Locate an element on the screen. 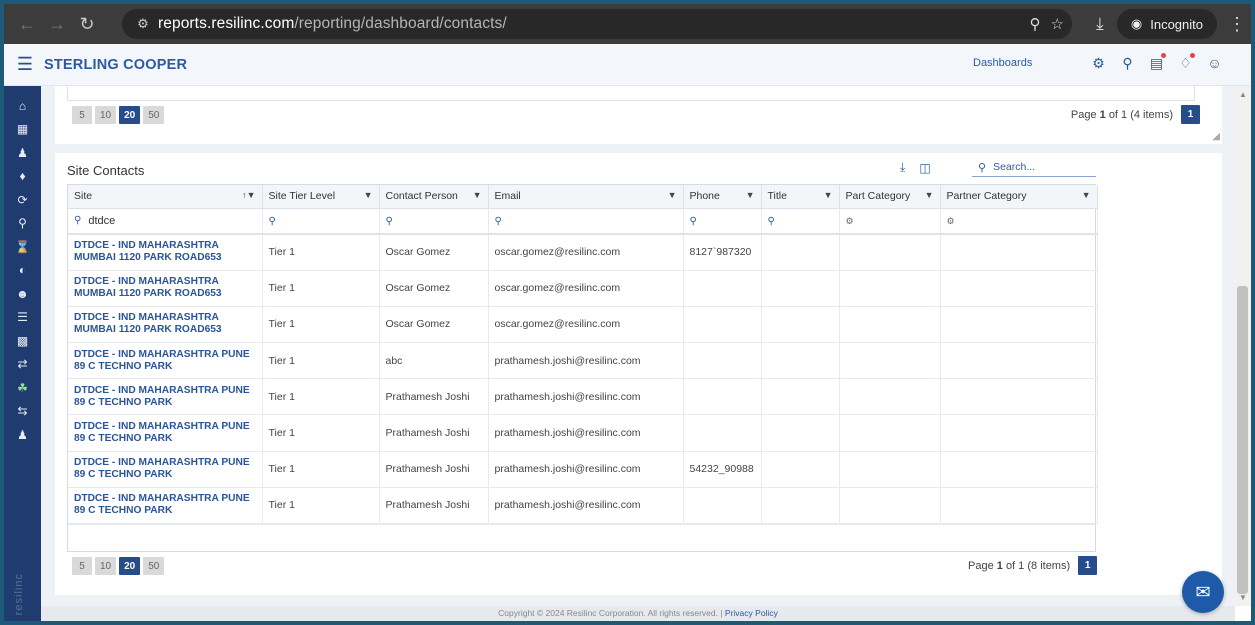 This screenshot has height=625, width=1255. bookmark-star-icon: ☆ is located at coordinates (1057, 24).